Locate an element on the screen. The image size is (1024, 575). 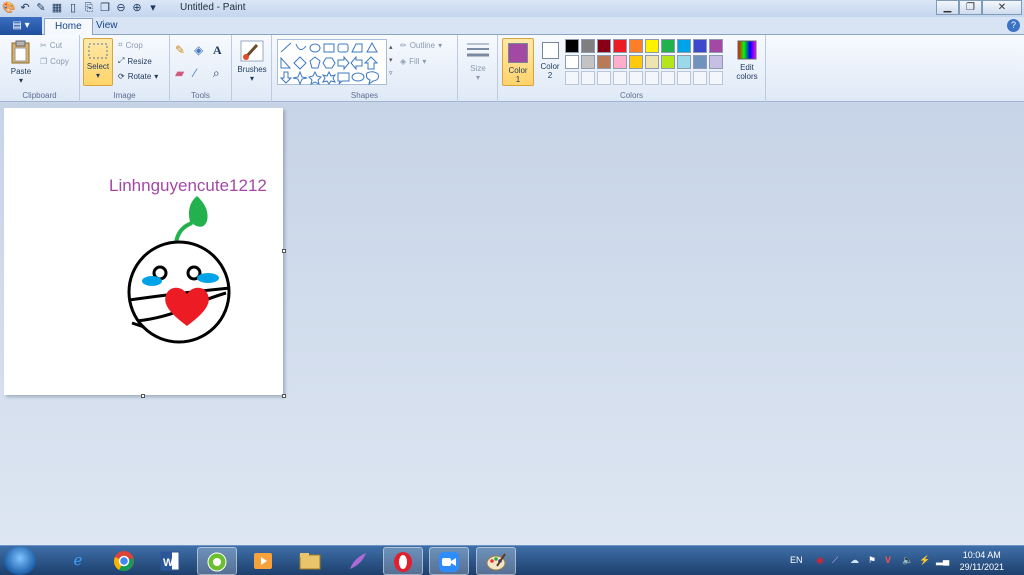
undo-icon: ↶ is located at coordinates (25, 8).